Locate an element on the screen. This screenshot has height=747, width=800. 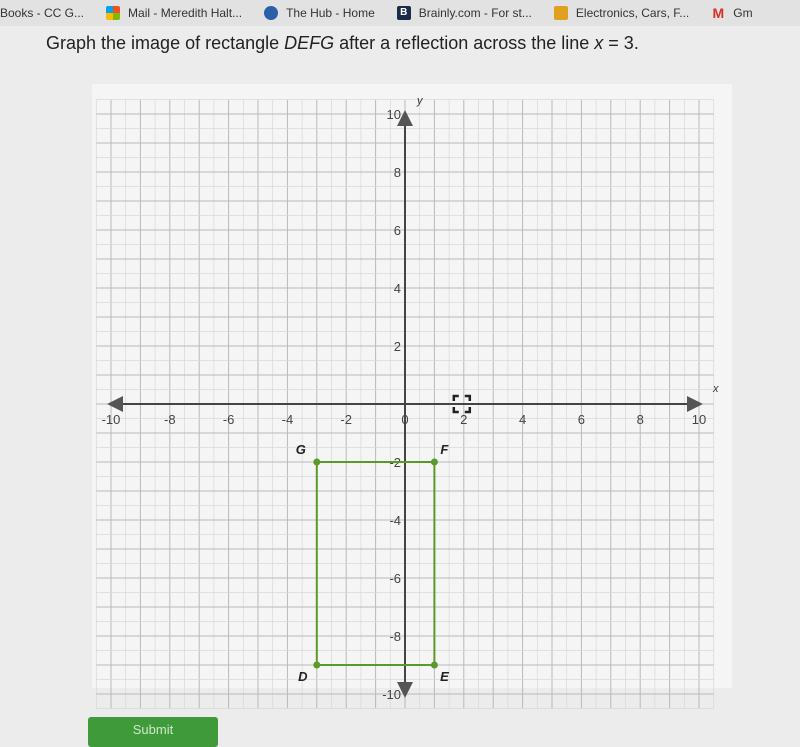
y-tick-label: 4 is located at coordinates (397, 288).